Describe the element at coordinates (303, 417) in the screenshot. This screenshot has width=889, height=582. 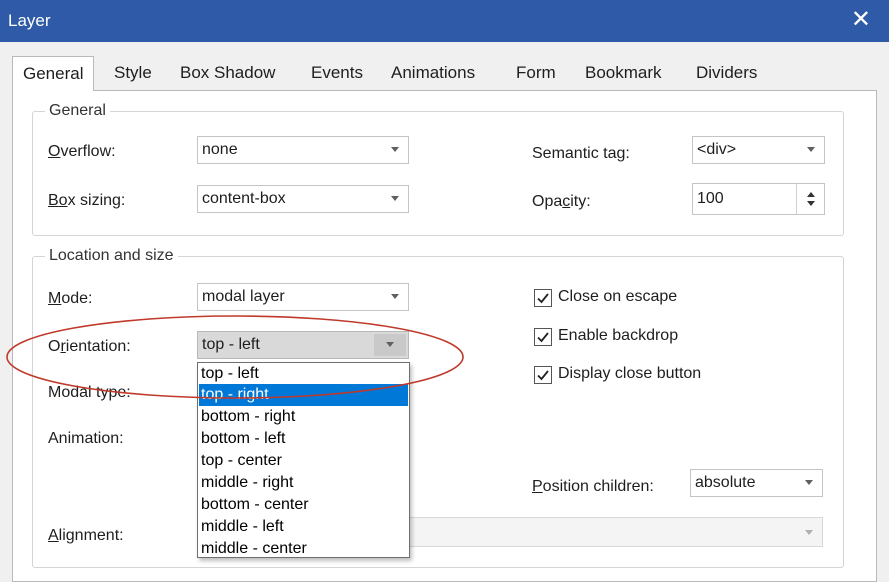
I see `orientation-option-bottom-right: bottom - right` at that location.